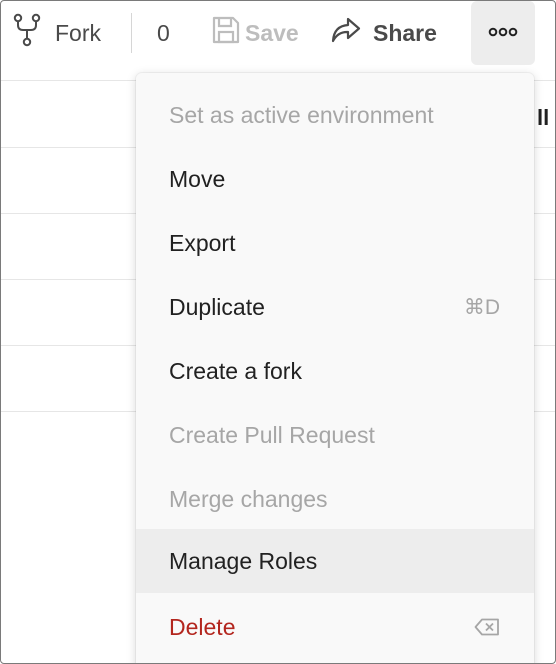 This screenshot has width=556, height=664. Describe the element at coordinates (248, 498) in the screenshot. I see `menu-item-label: Merge changes` at that location.